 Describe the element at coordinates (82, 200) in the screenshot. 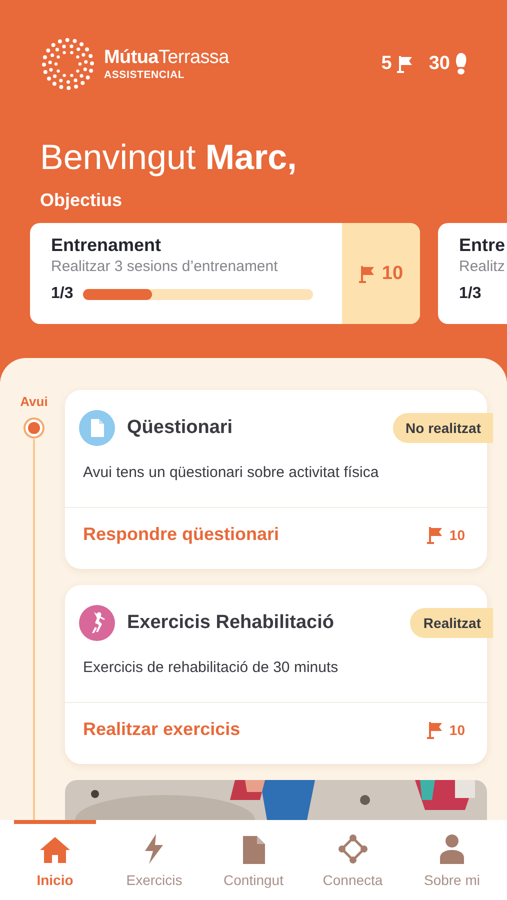

I see `section-title: Objectius` at that location.